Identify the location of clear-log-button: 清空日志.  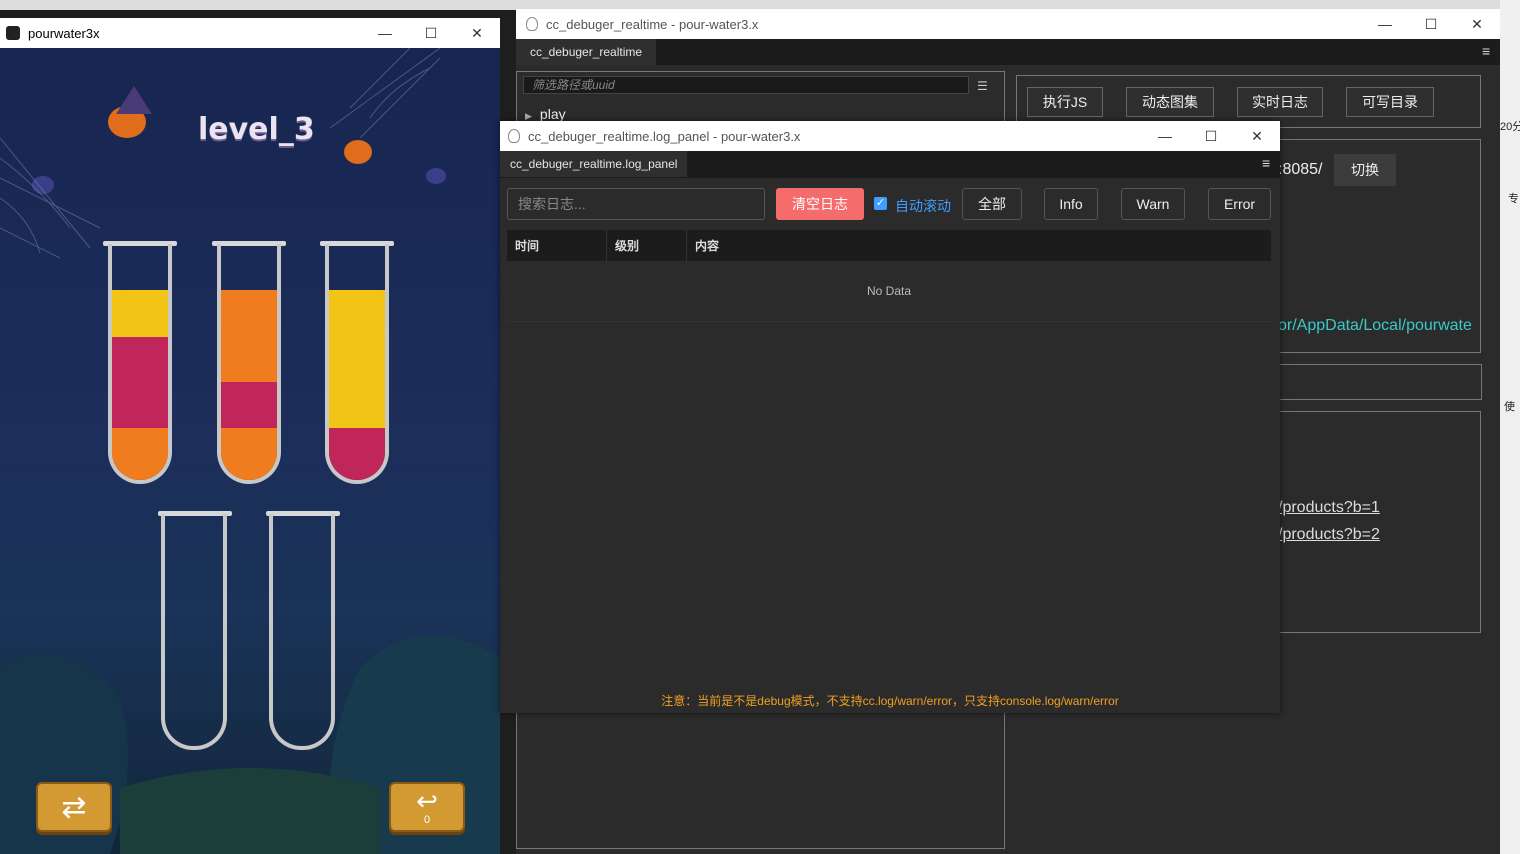
(820, 204).